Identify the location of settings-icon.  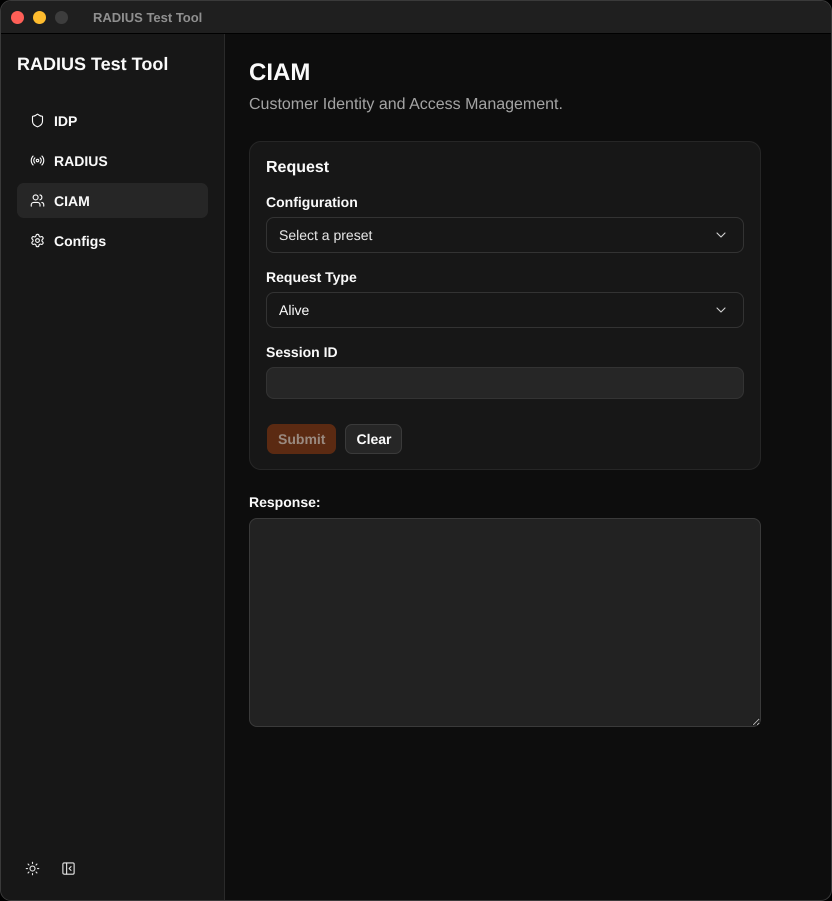
(37, 240).